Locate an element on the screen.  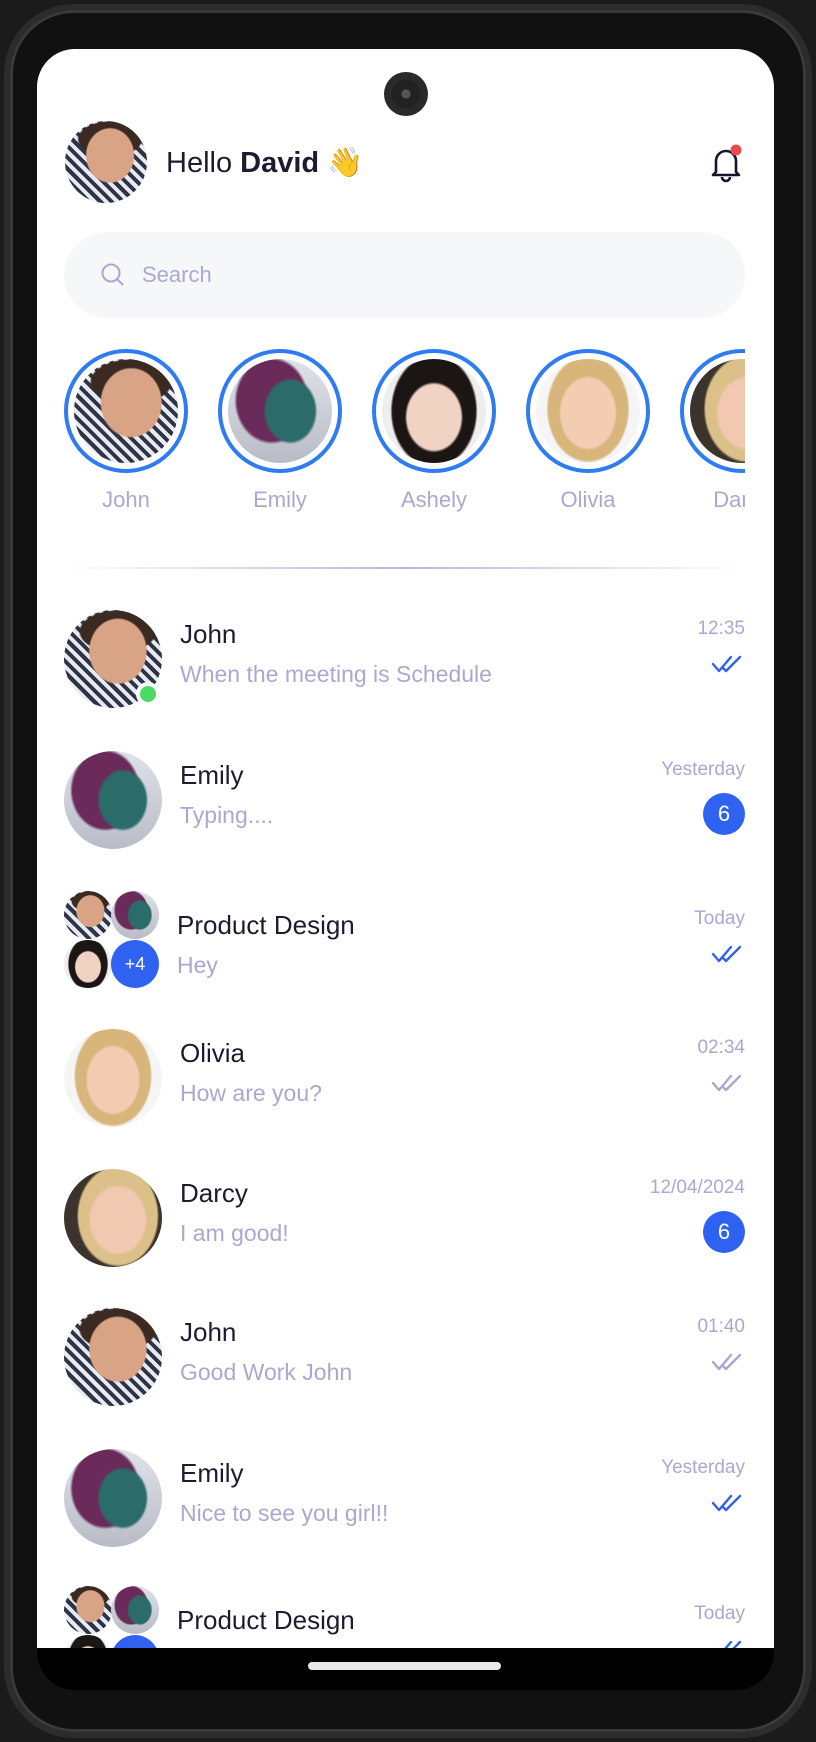
profile-avatar is located at coordinates (106, 162).